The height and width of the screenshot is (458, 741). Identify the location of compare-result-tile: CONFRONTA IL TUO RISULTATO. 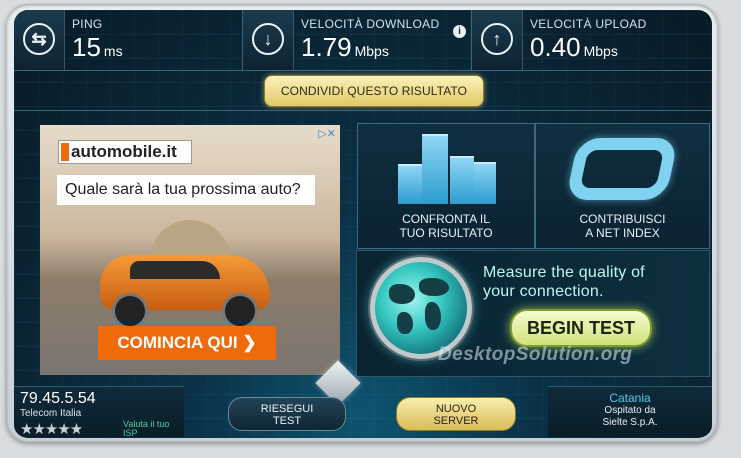
(446, 186).